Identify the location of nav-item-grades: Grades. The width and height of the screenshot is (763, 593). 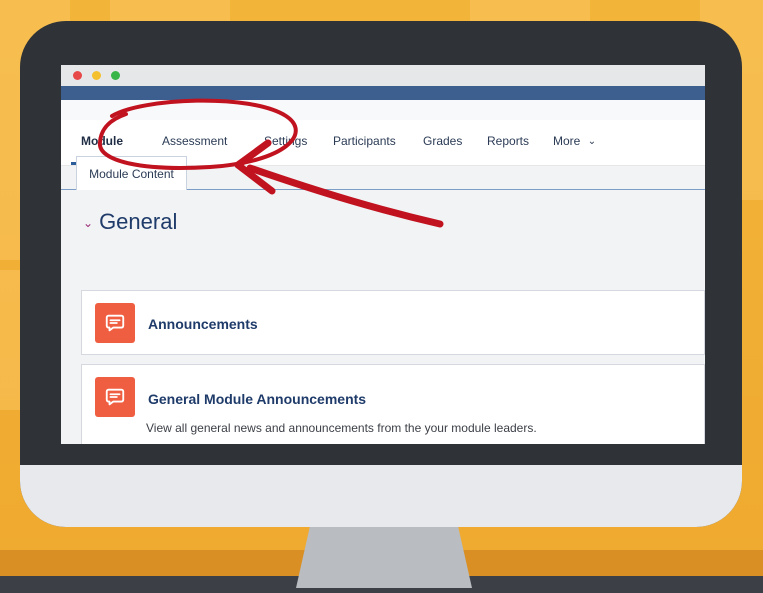
(442, 141).